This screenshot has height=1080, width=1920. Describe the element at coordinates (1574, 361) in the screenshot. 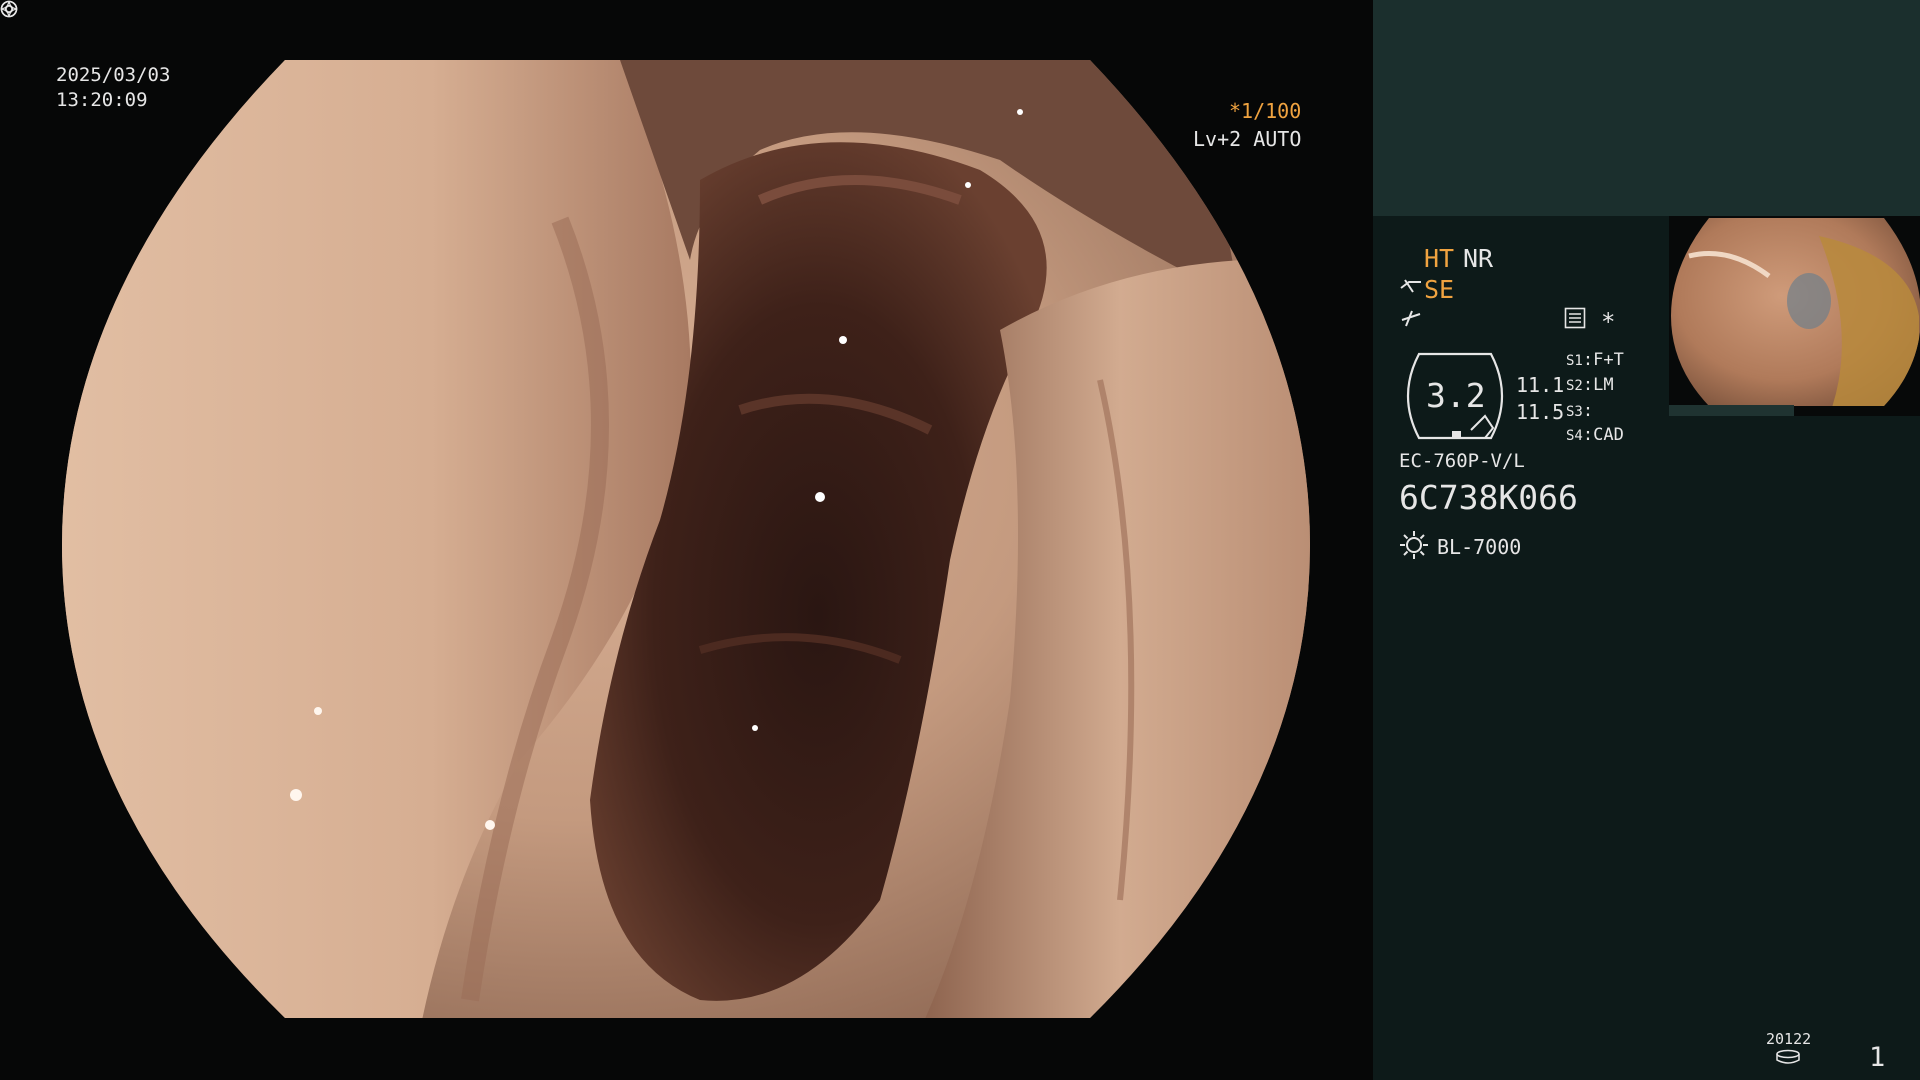

I see `switch-label: S1` at that location.